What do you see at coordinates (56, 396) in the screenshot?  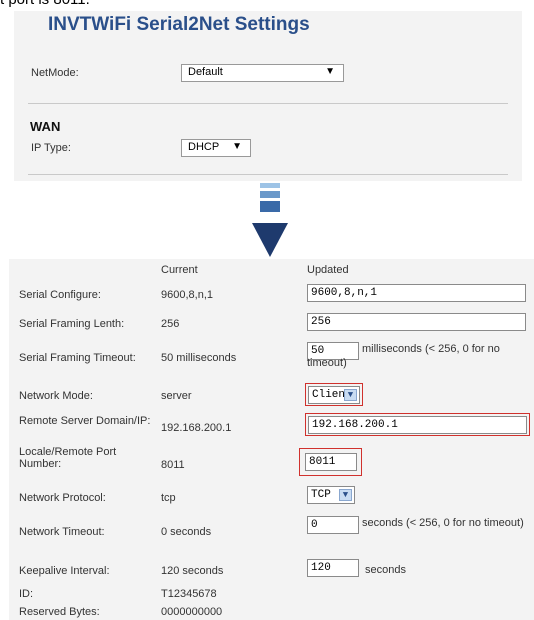 I see `network-mode-label: Network Mode:` at bounding box center [56, 396].